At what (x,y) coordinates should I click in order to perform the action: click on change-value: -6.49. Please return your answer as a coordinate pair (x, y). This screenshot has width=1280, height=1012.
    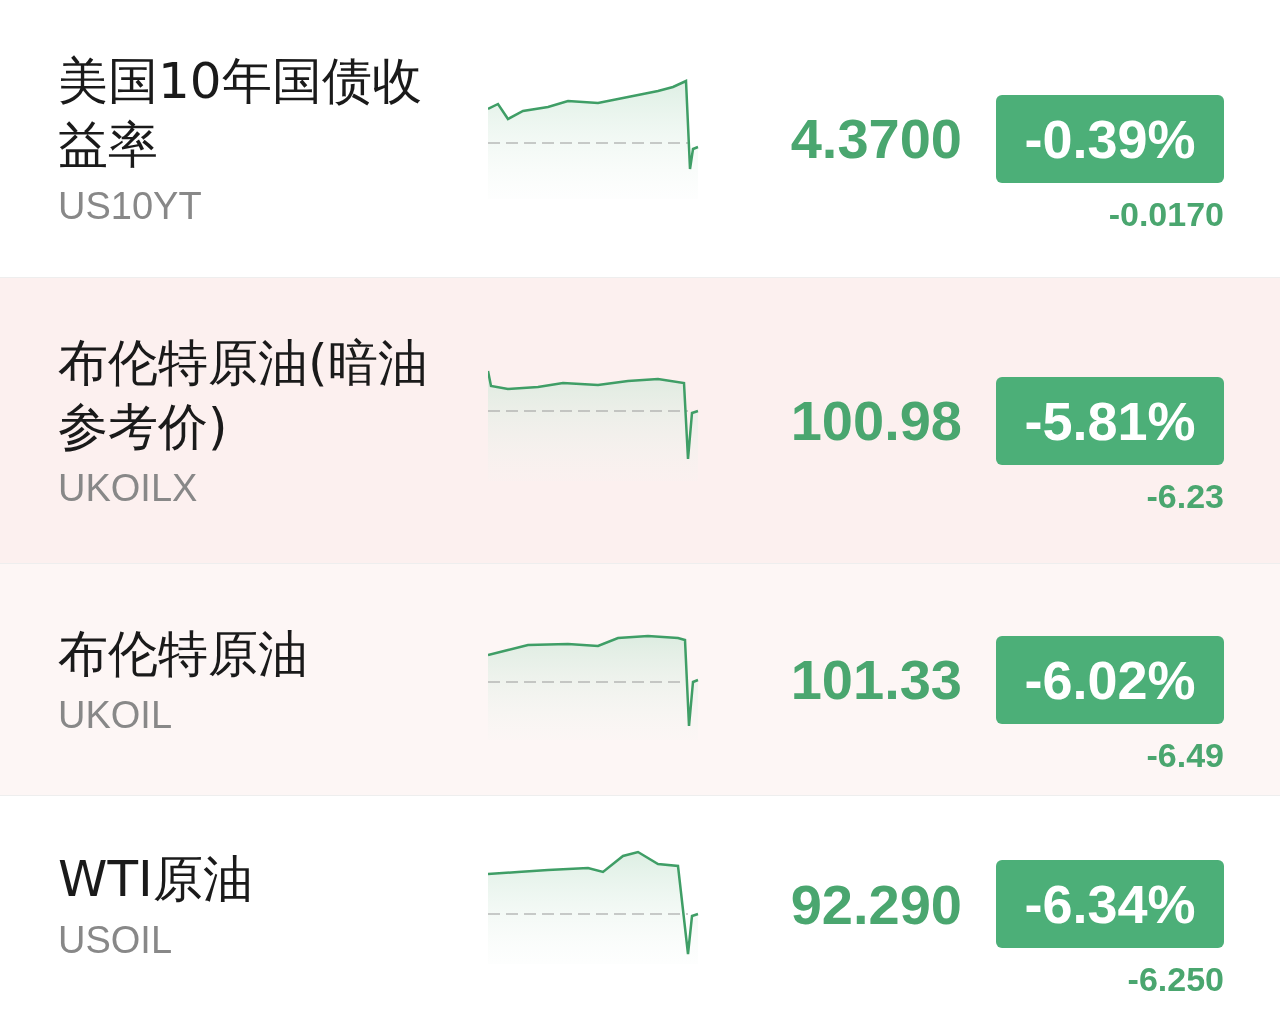
    Looking at the image, I should click on (1185, 755).